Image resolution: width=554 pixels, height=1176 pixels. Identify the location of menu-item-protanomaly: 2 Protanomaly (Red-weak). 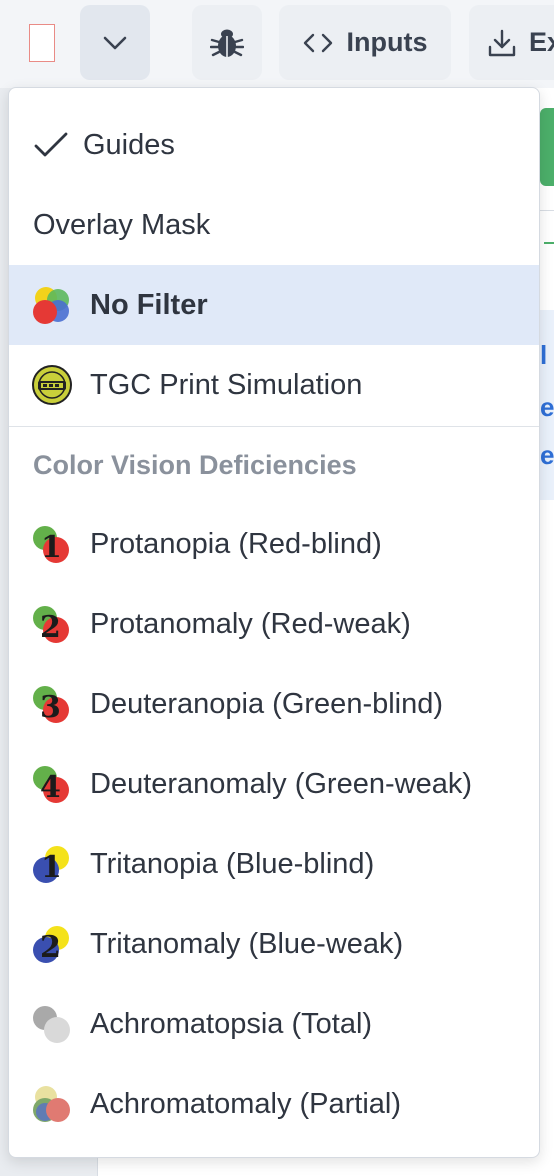
(274, 624).